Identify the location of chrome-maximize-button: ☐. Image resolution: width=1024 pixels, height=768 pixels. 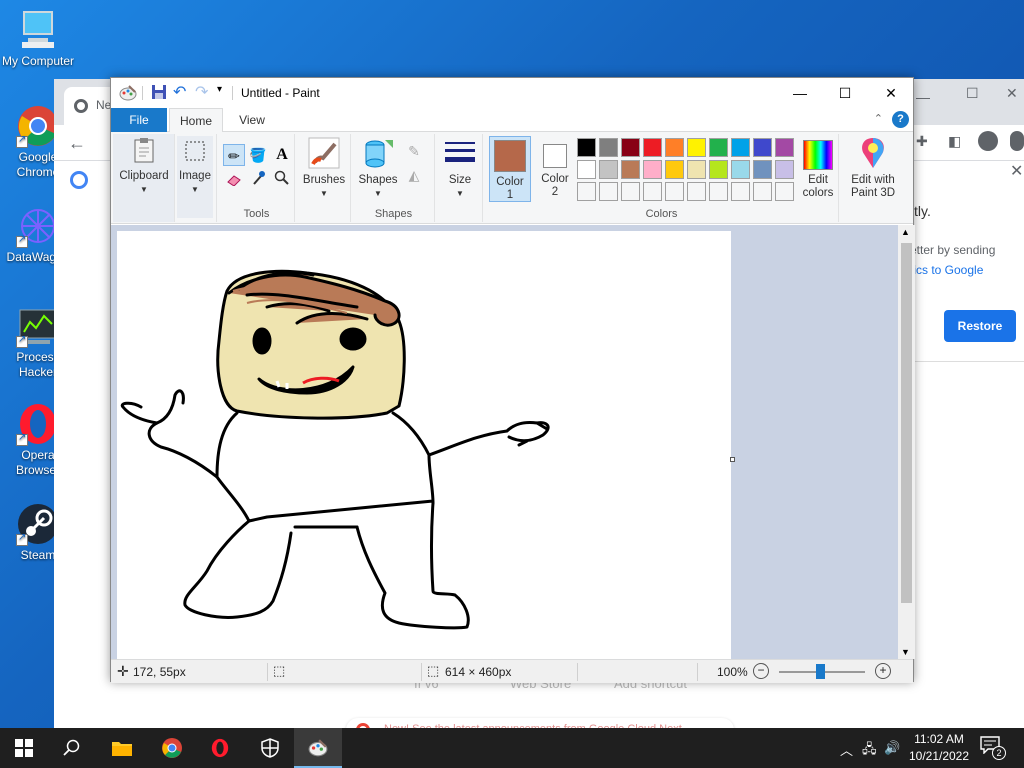
(972, 93).